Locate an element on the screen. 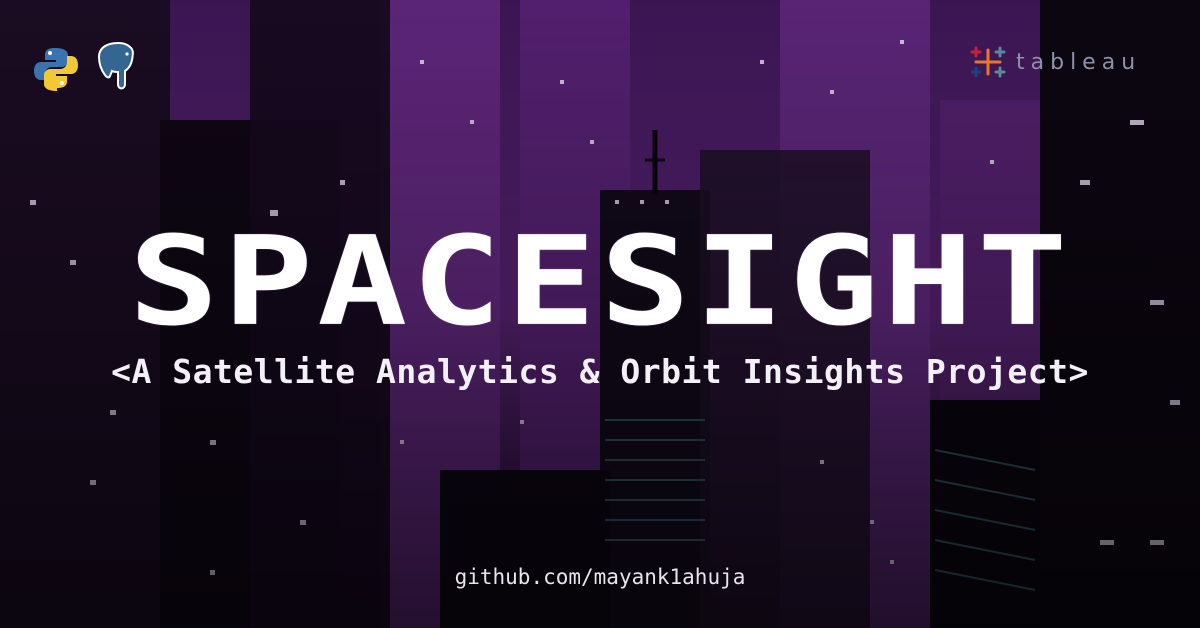 The height and width of the screenshot is (628, 1200). postgresql-icon is located at coordinates (118, 66).